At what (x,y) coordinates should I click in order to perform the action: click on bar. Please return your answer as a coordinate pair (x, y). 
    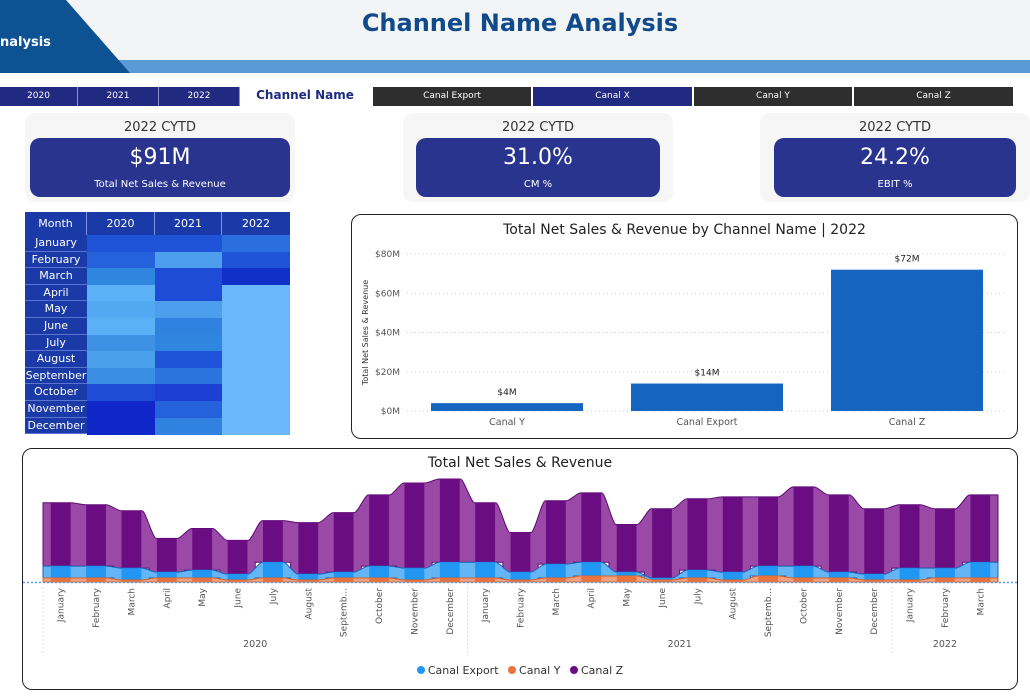
    Looking at the image, I should click on (707, 397).